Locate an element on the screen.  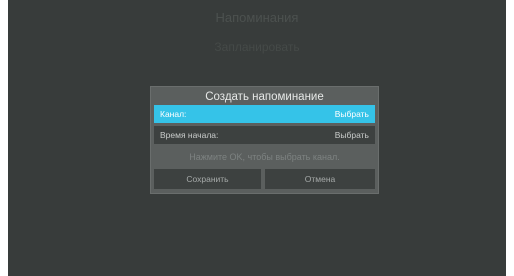
start-time-select-value: Выбрать is located at coordinates (351, 135).